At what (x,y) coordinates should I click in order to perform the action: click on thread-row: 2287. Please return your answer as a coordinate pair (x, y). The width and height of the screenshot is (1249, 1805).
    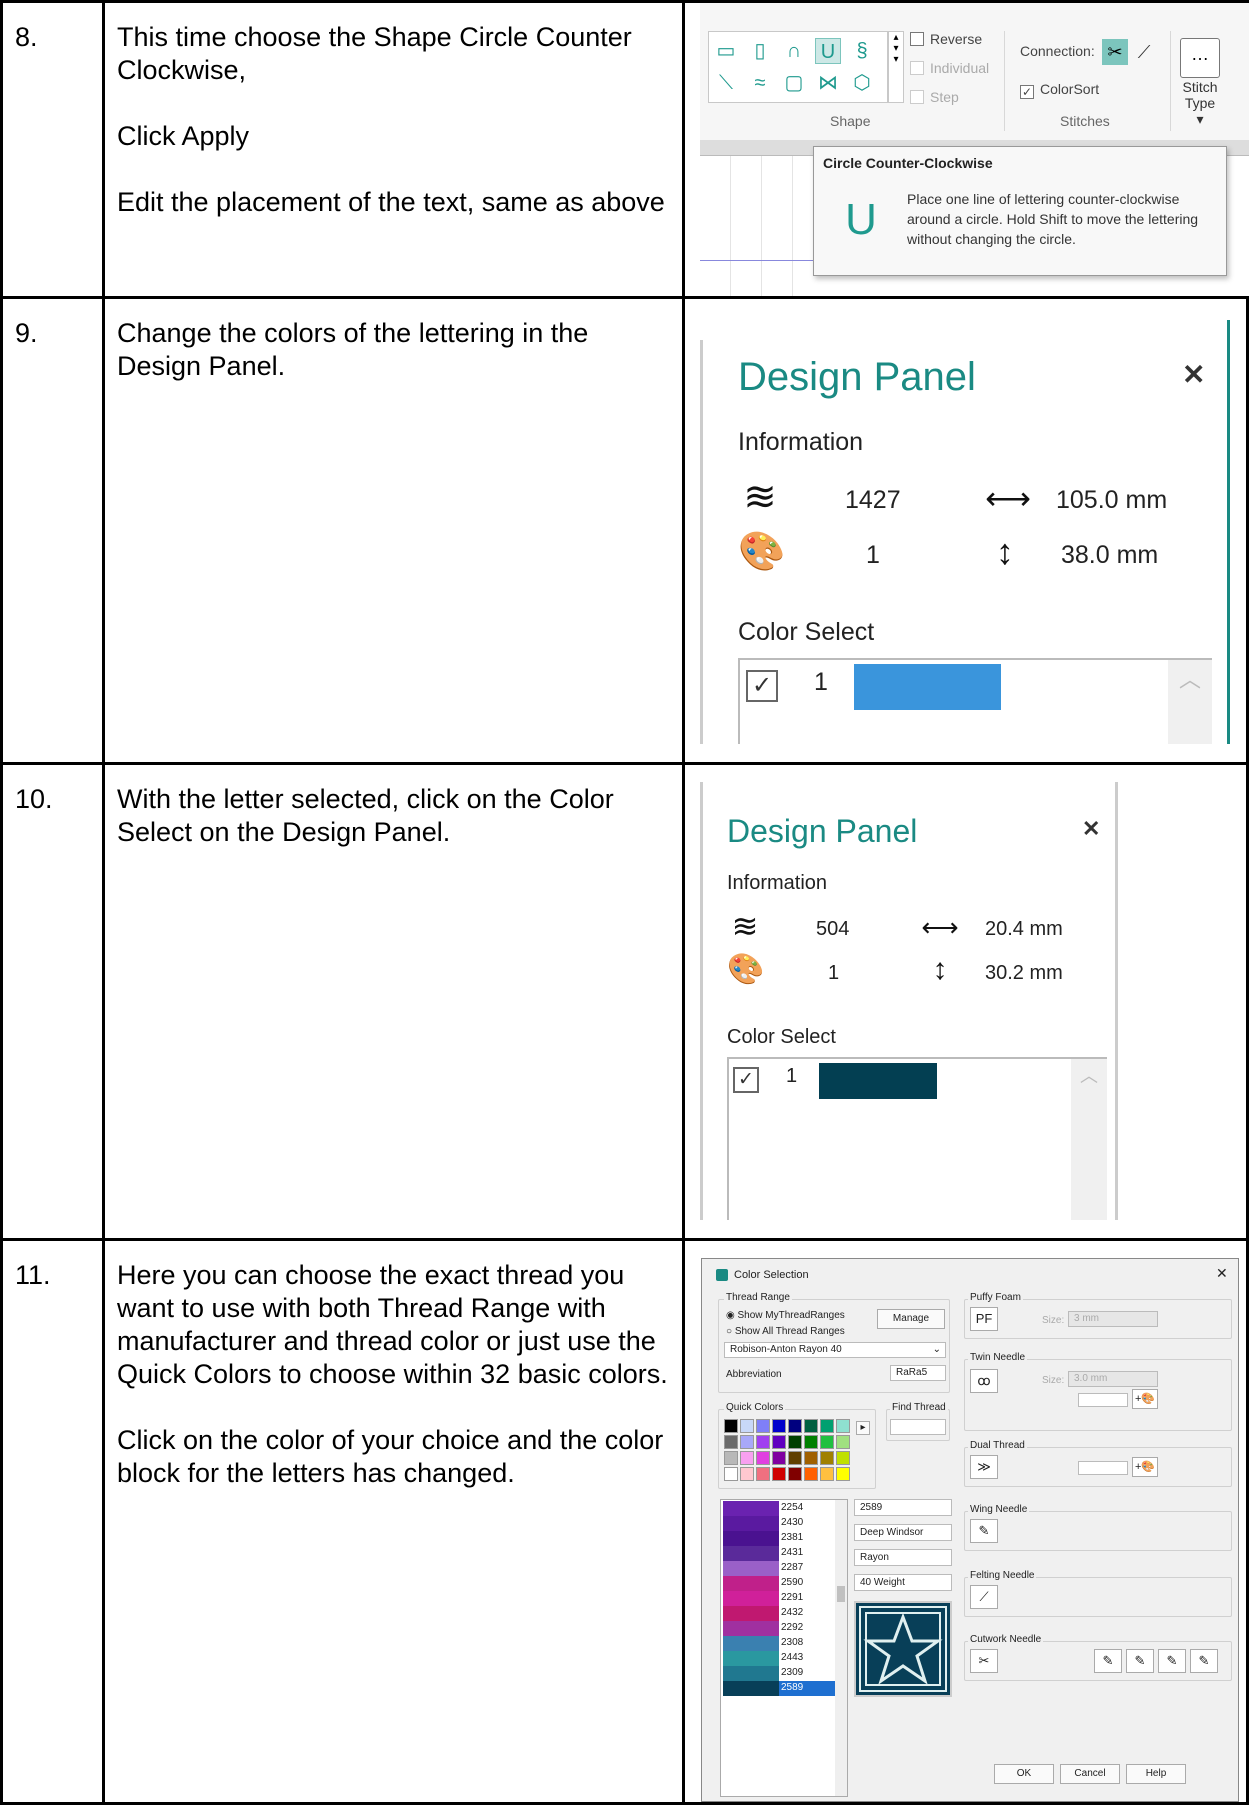
    Looking at the image, I should click on (779, 1568).